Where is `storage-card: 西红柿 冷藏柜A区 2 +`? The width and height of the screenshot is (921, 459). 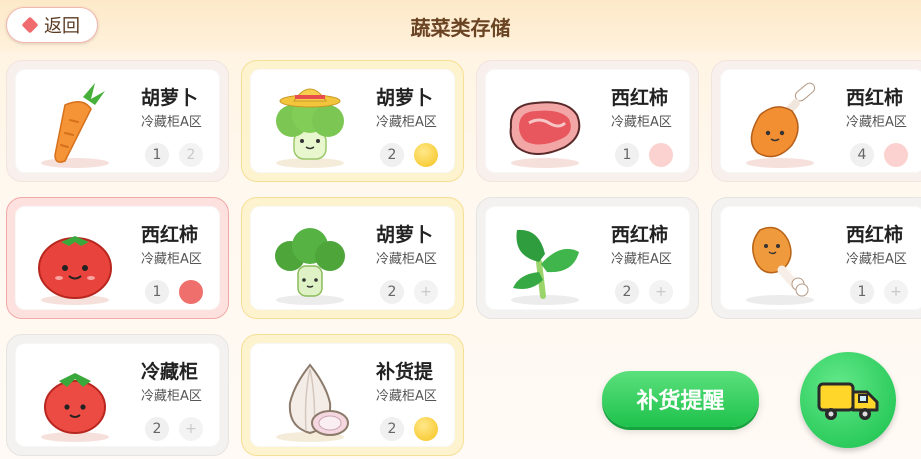
storage-card: 西红柿 冷藏柜A区 2 + is located at coordinates (587, 258).